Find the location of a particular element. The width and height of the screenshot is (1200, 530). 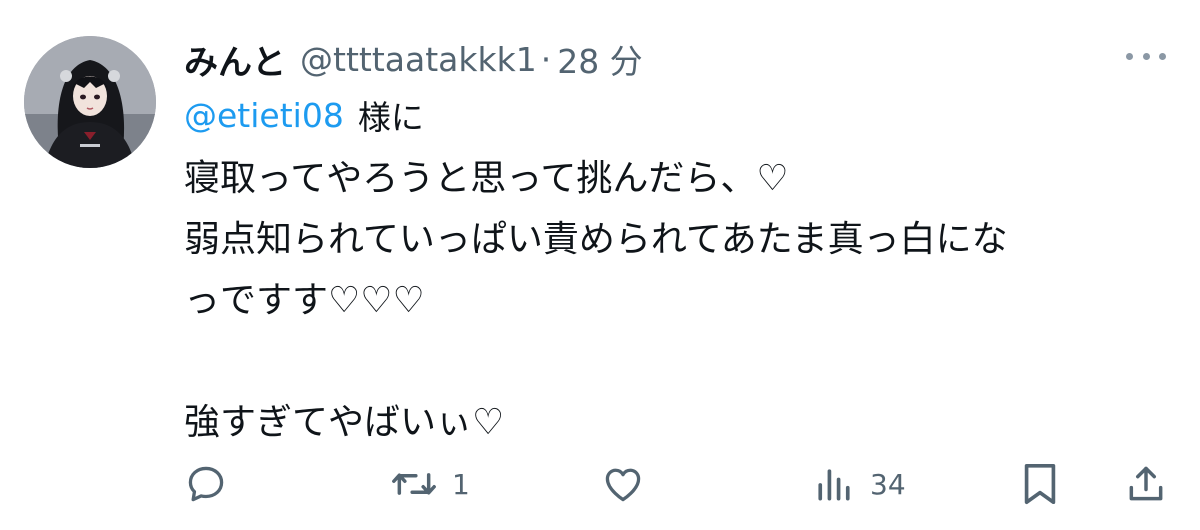

tweet-header: みんと @ttttaatakkk1 · 28 分 is located at coordinates (413, 59).